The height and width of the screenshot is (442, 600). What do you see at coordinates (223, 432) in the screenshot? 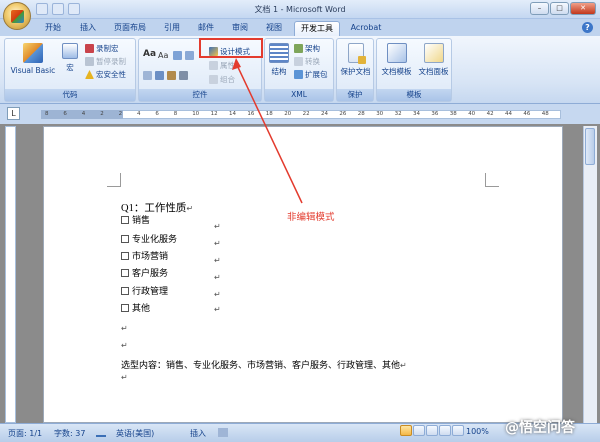
I see `macro-record-icon` at bounding box center [223, 432].